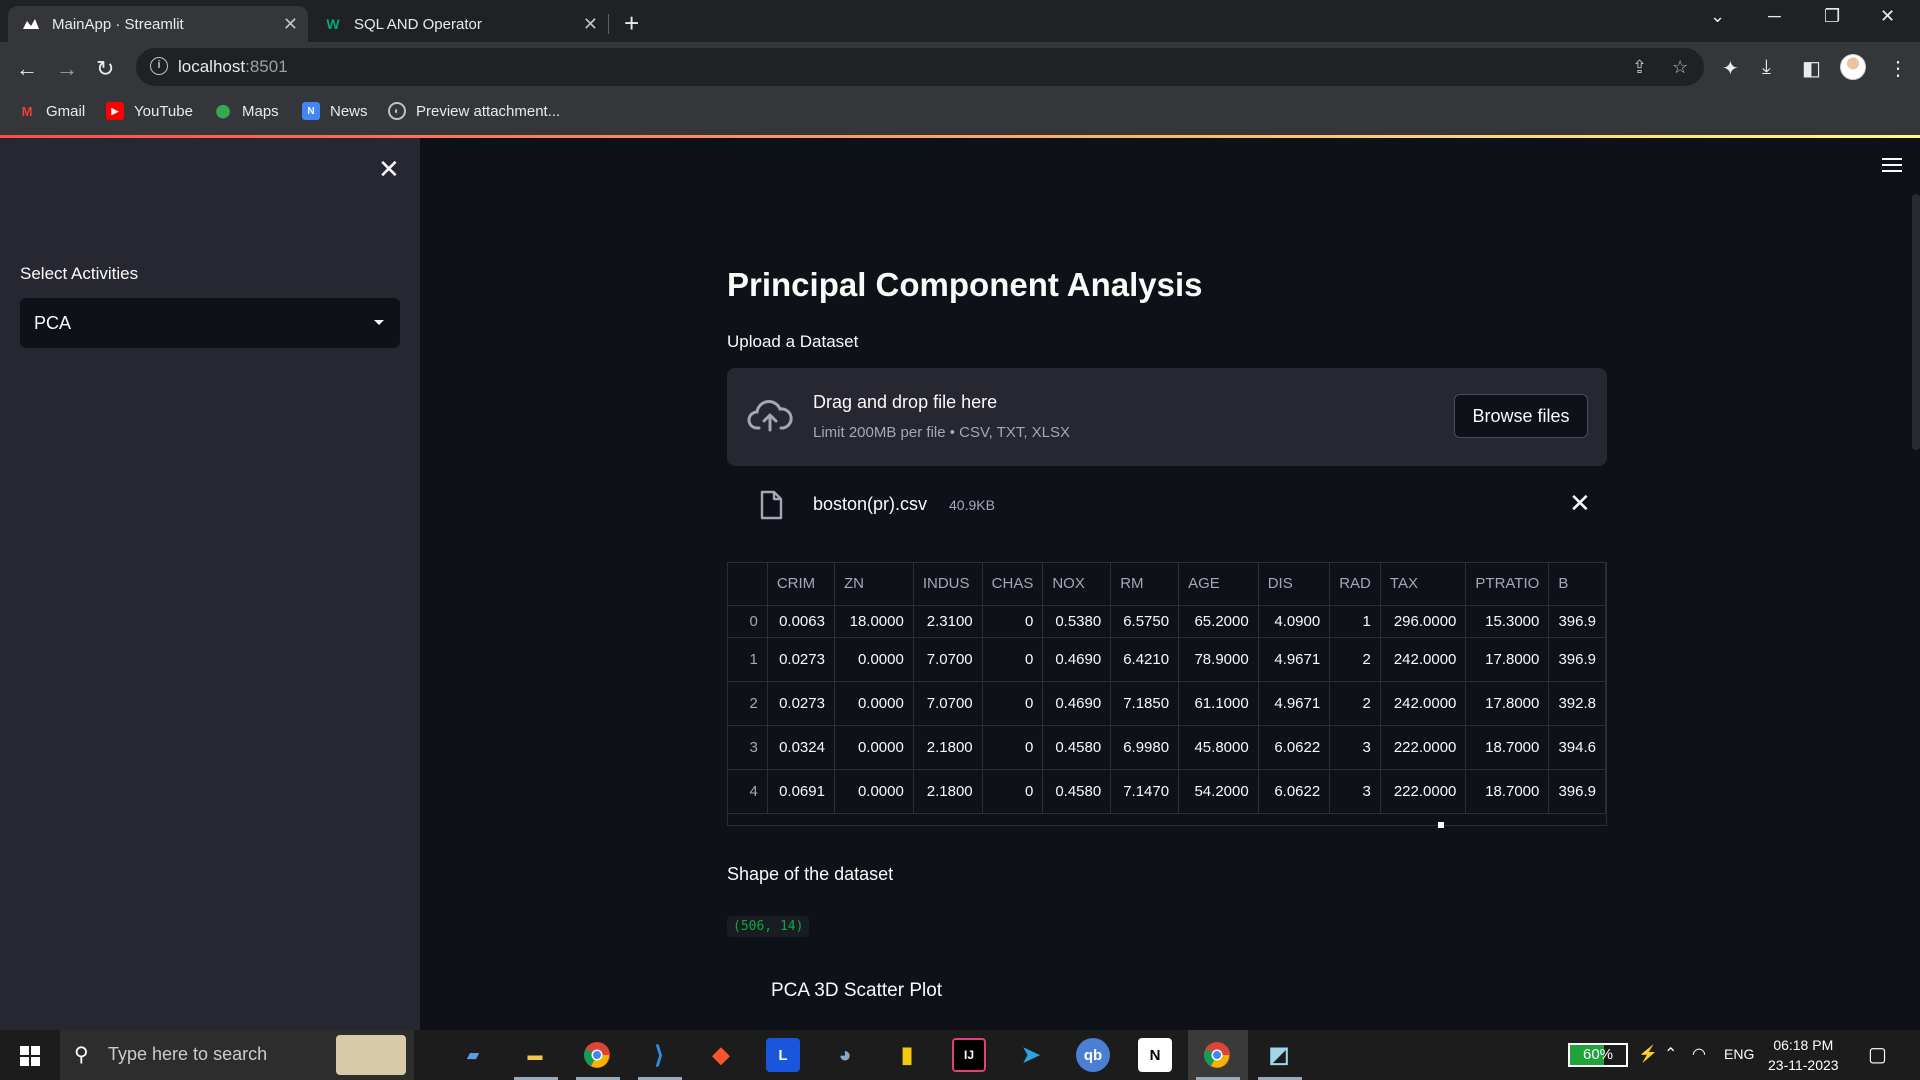 Image resolution: width=1920 pixels, height=1080 pixels. Describe the element at coordinates (1441, 825) in the screenshot. I see `dataframe-resize-handle` at that location.